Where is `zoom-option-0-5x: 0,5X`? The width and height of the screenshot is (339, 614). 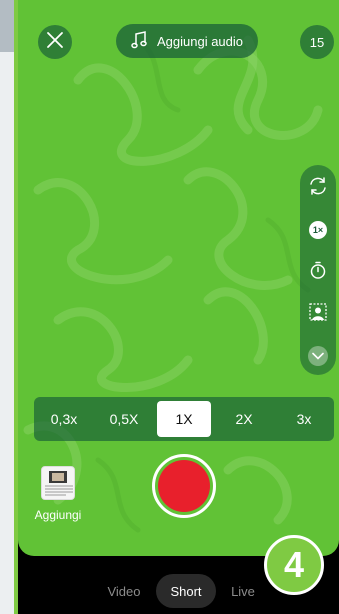
zoom-option-0-5x: 0,5X is located at coordinates (124, 419).